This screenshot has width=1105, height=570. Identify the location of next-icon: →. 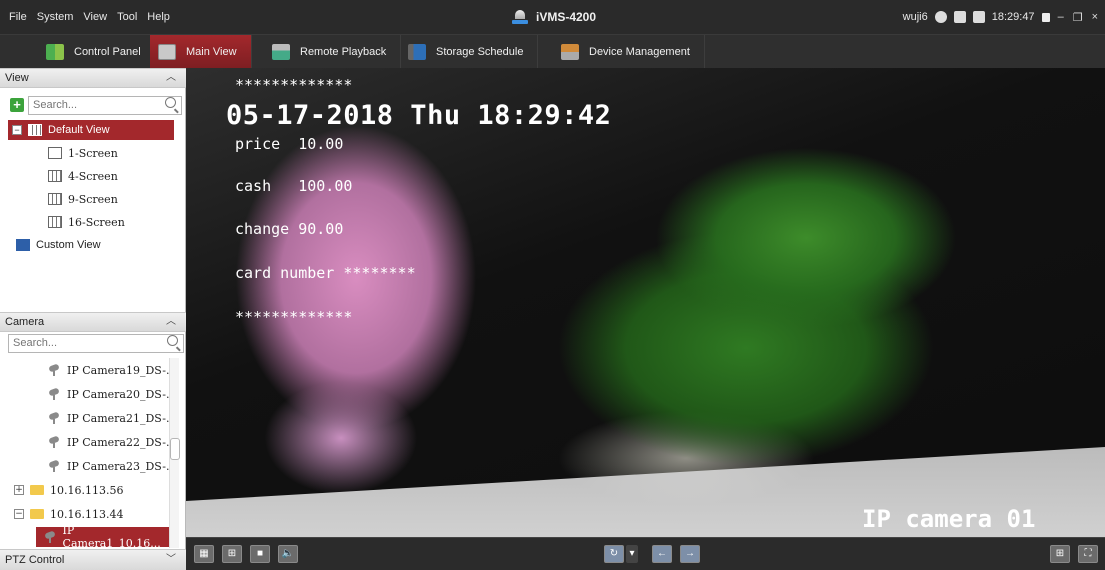
(690, 554).